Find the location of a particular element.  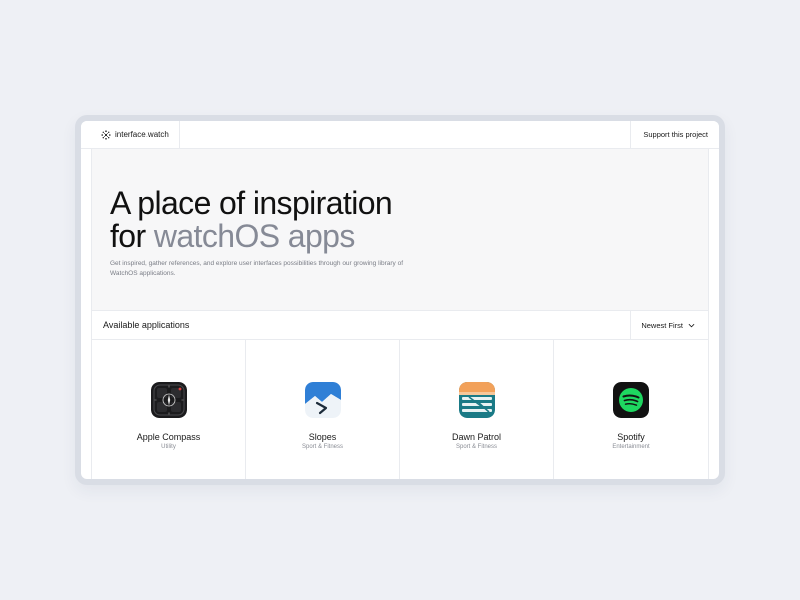

app-name: Slopes is located at coordinates (322, 437).